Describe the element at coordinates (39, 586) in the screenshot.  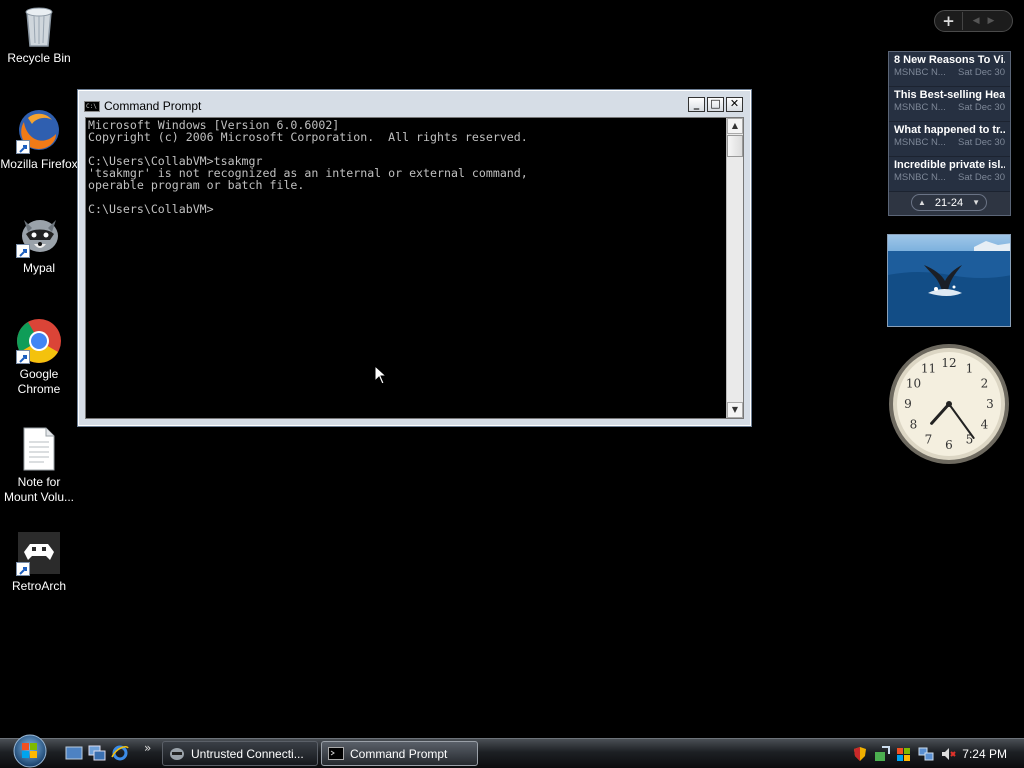
I see `desktop-icon-label: RetroArch` at that location.